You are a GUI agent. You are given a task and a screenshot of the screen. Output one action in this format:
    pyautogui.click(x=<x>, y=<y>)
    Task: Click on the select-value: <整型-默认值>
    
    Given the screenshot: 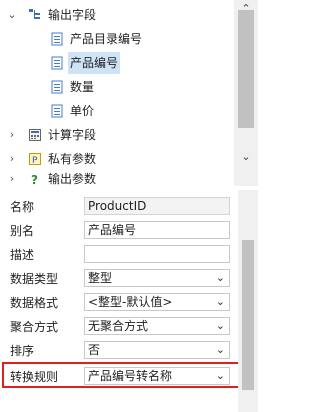 What is the action you would take?
    pyautogui.click(x=130, y=302)
    